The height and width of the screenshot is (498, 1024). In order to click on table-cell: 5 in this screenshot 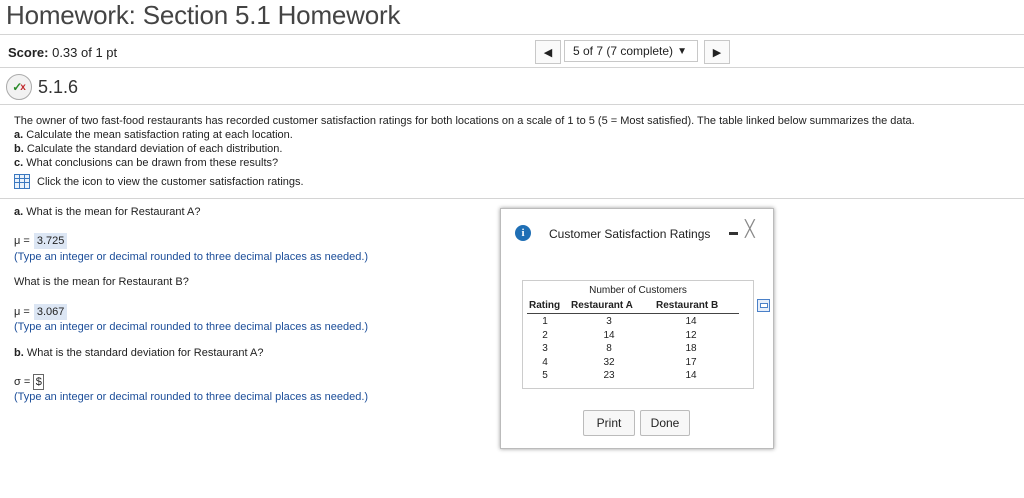, I will do `click(545, 376)`.